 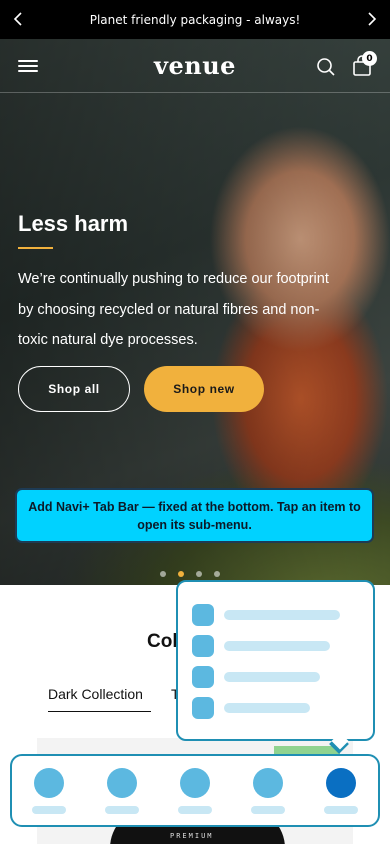 What do you see at coordinates (372, 19) in the screenshot?
I see `chevron-right-icon` at bounding box center [372, 19].